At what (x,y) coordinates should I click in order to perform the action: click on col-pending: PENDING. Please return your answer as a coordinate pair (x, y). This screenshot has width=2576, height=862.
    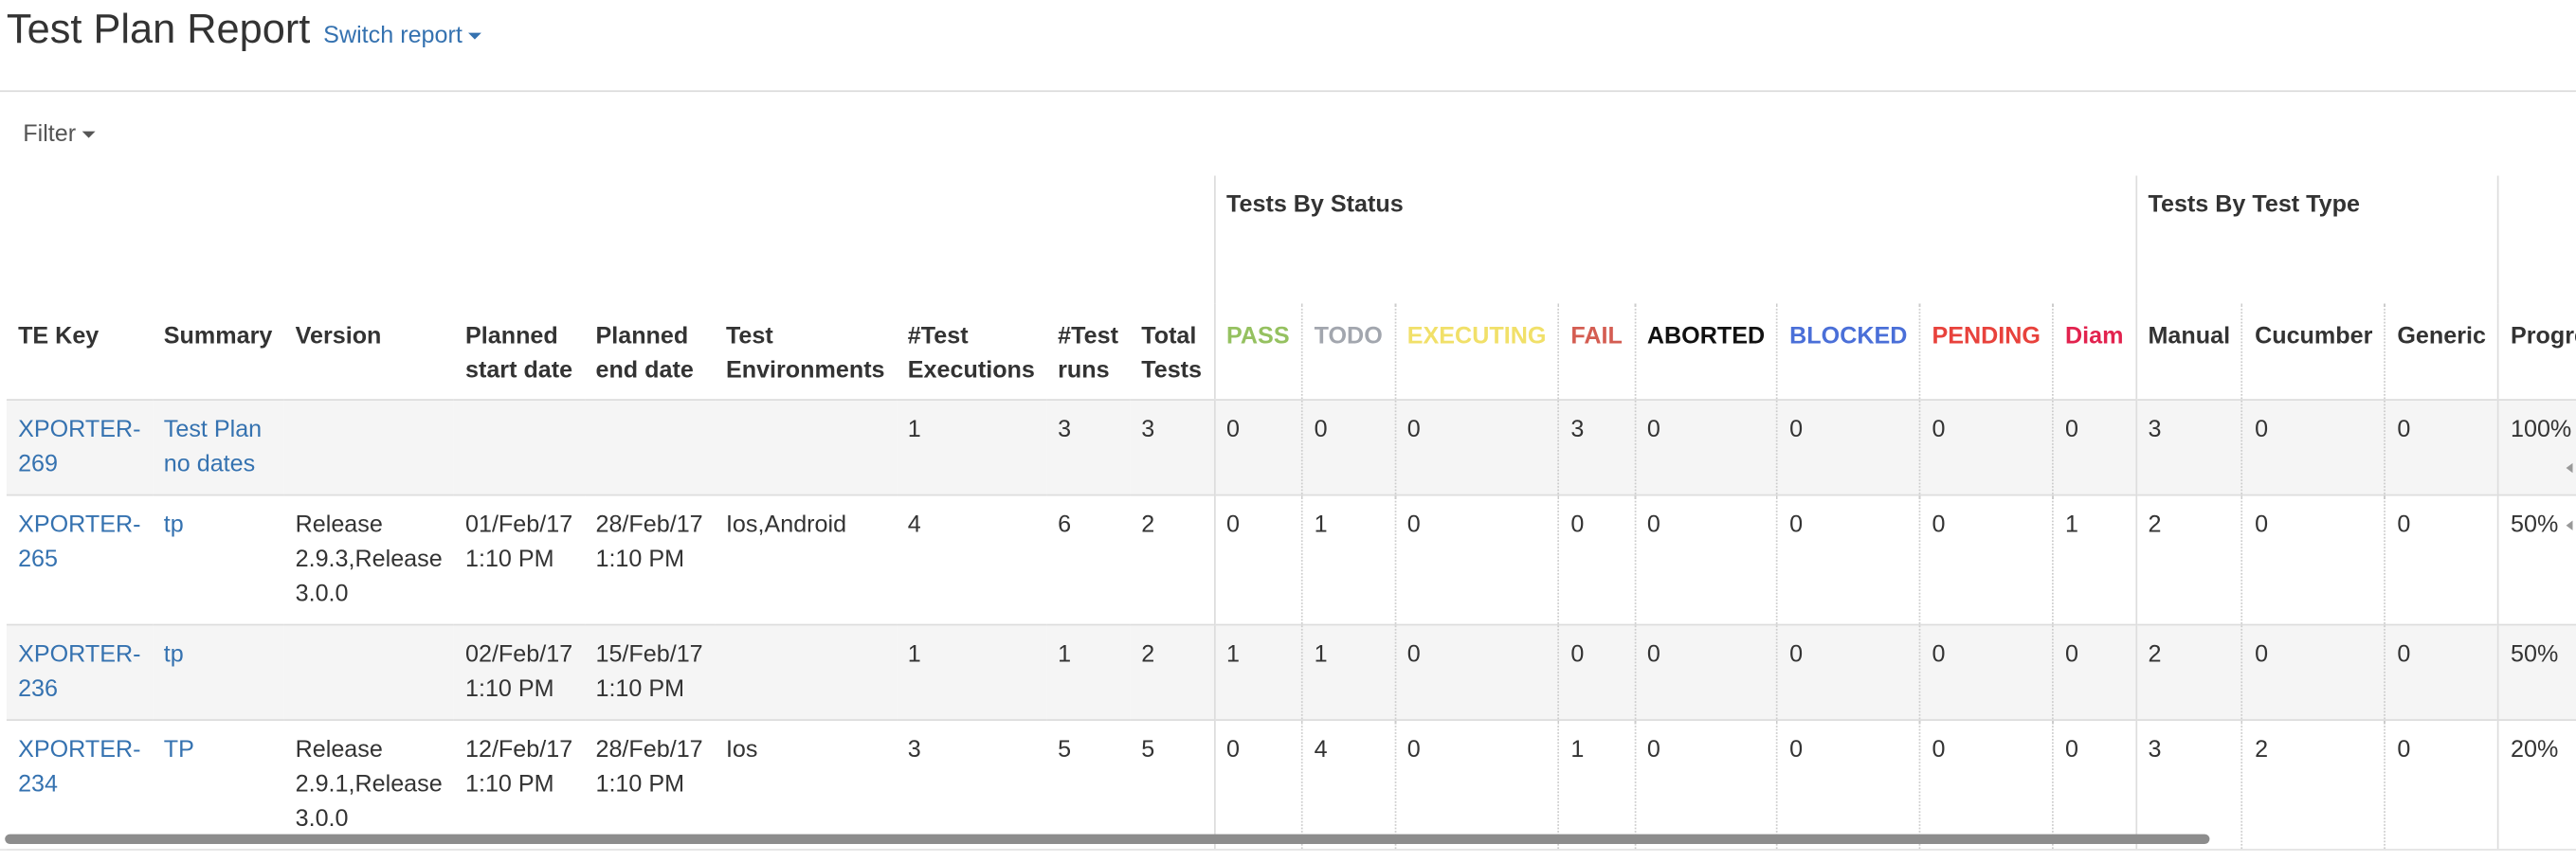
    Looking at the image, I should click on (1985, 352).